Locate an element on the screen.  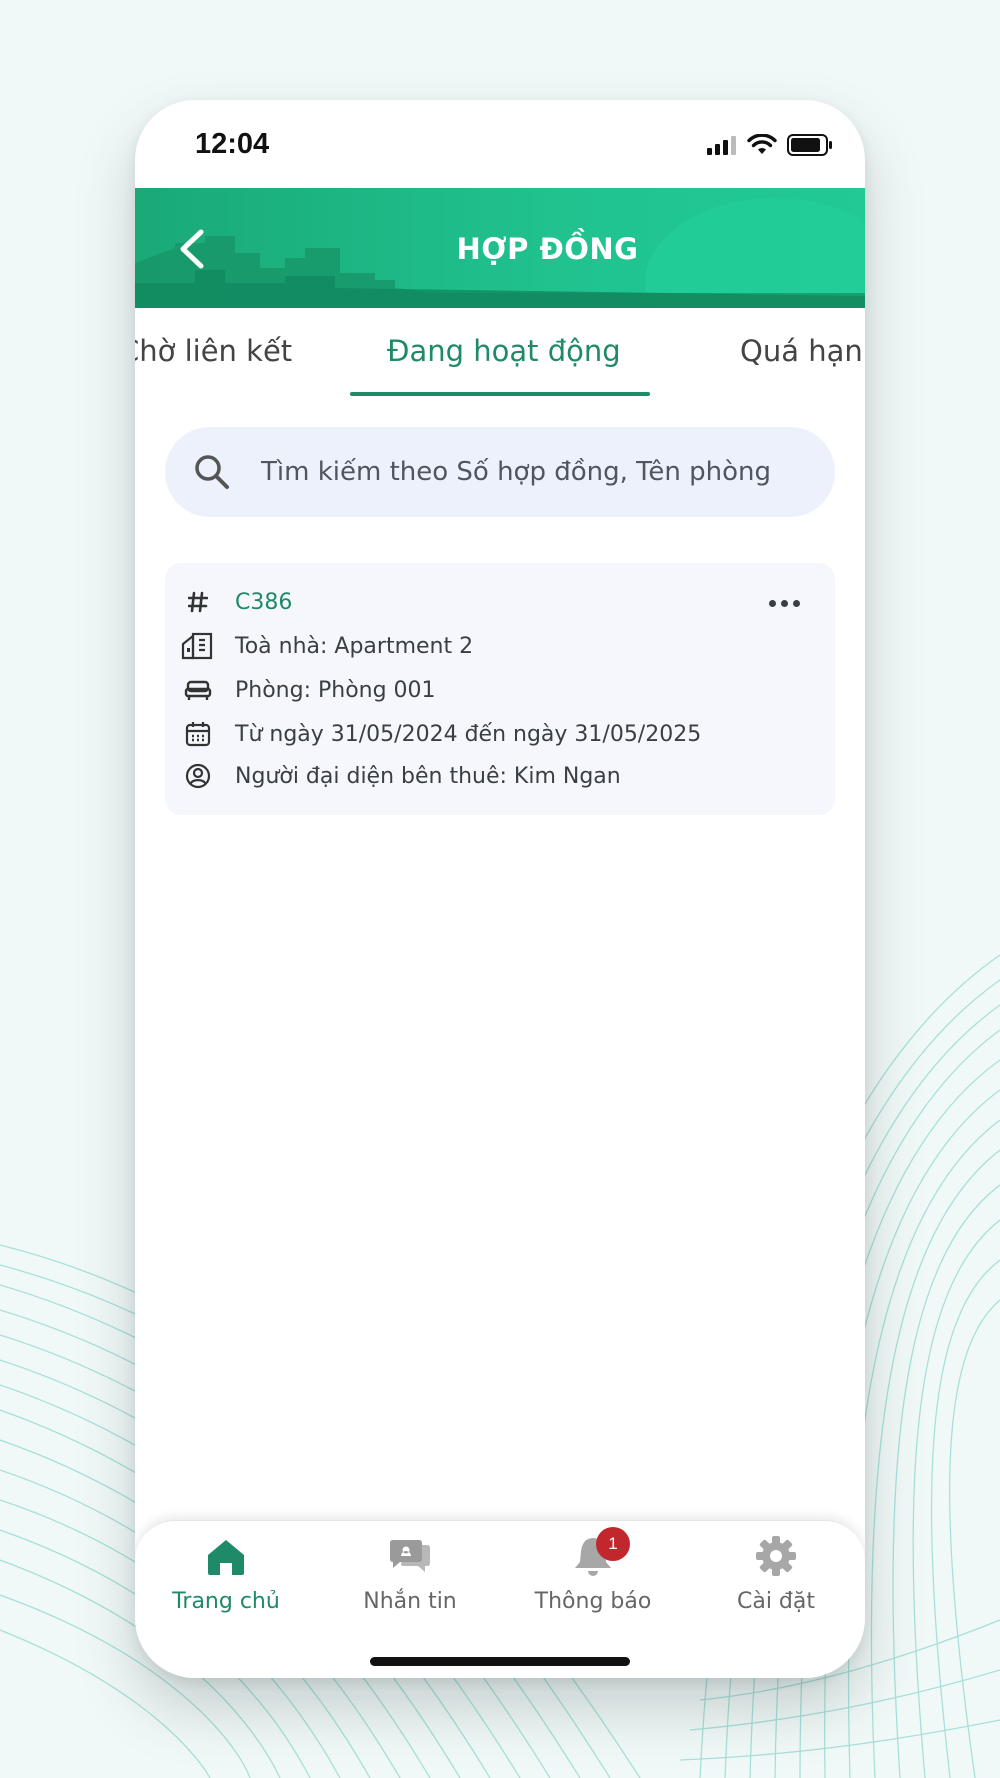
notification-badge: 1 is located at coordinates (613, 1544).